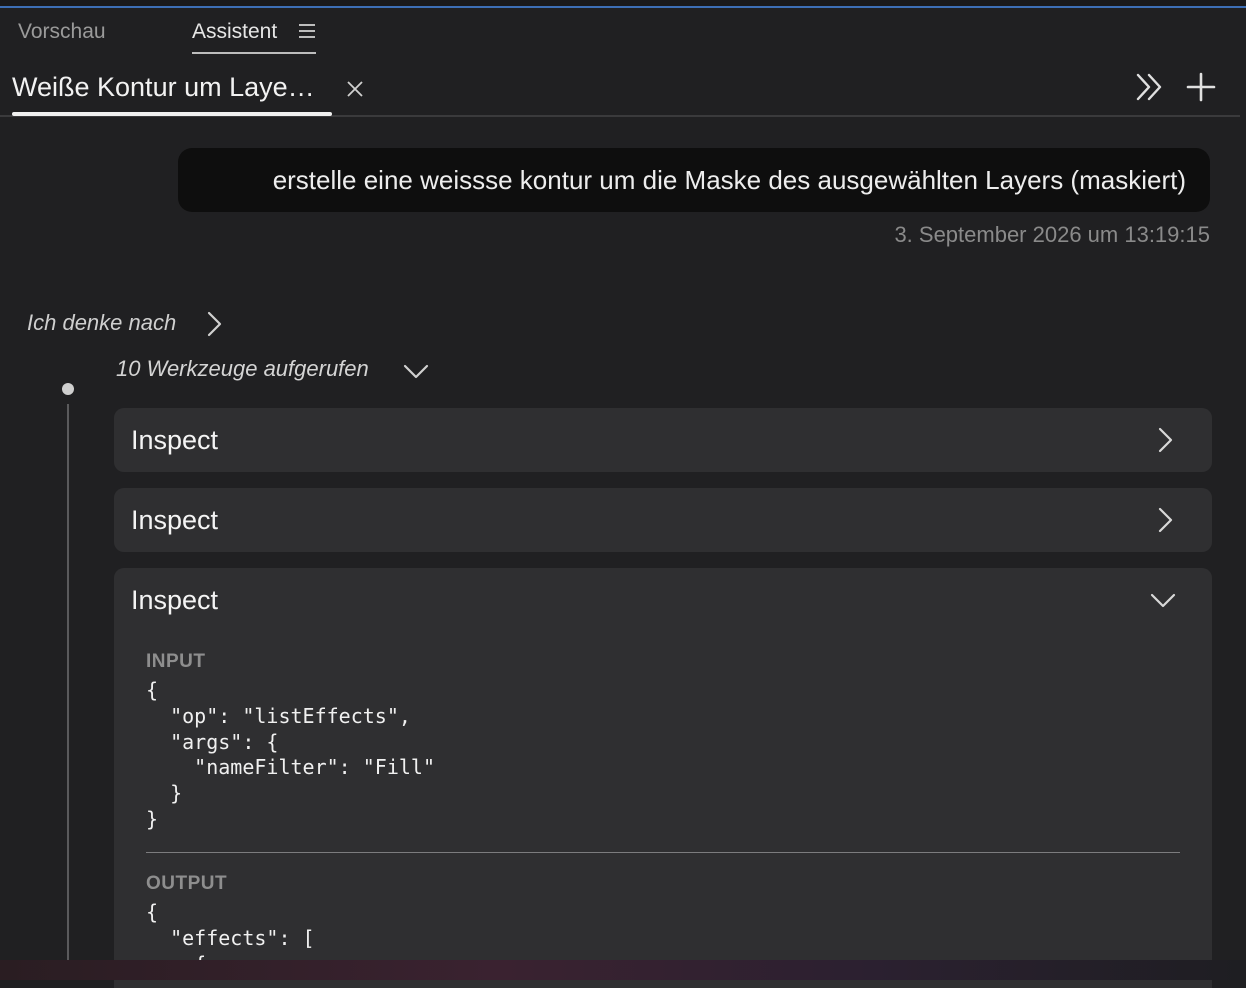 Image resolution: width=1246 pixels, height=988 pixels. Describe the element at coordinates (355, 89) in the screenshot. I see `close-icon` at that location.